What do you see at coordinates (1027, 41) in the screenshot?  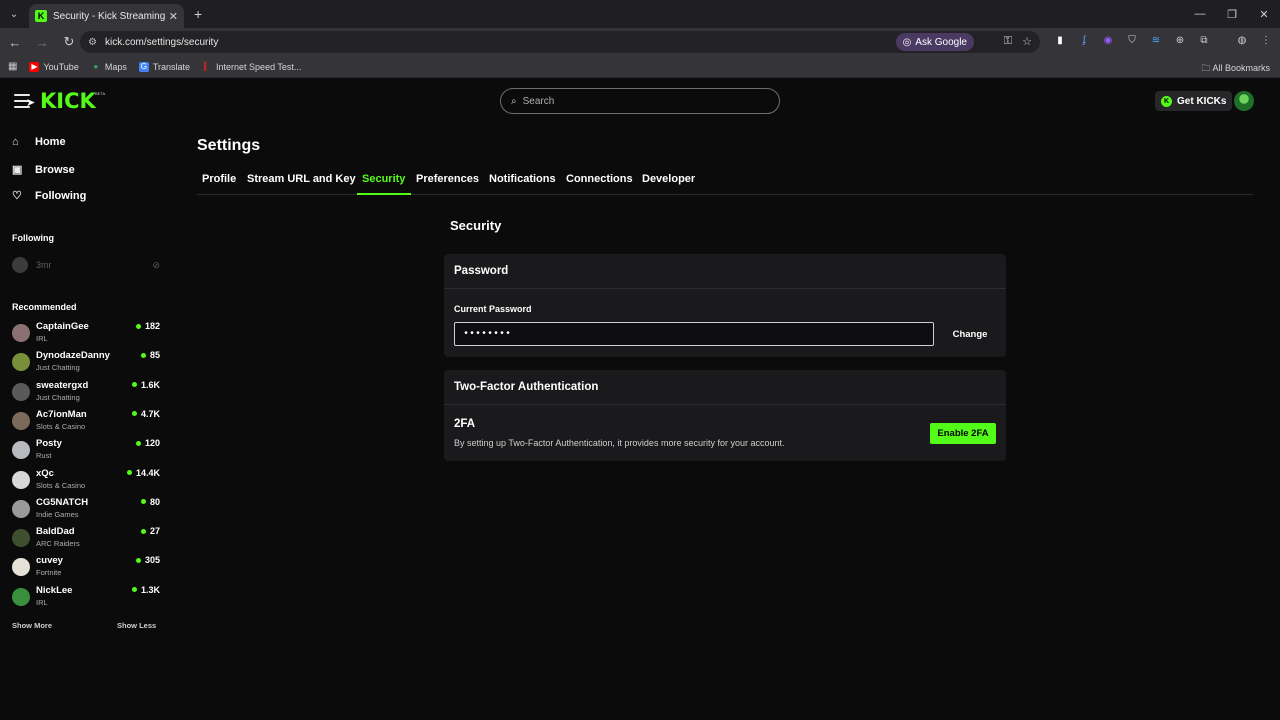 I see `bookmark-star-icon: ☆` at bounding box center [1027, 41].